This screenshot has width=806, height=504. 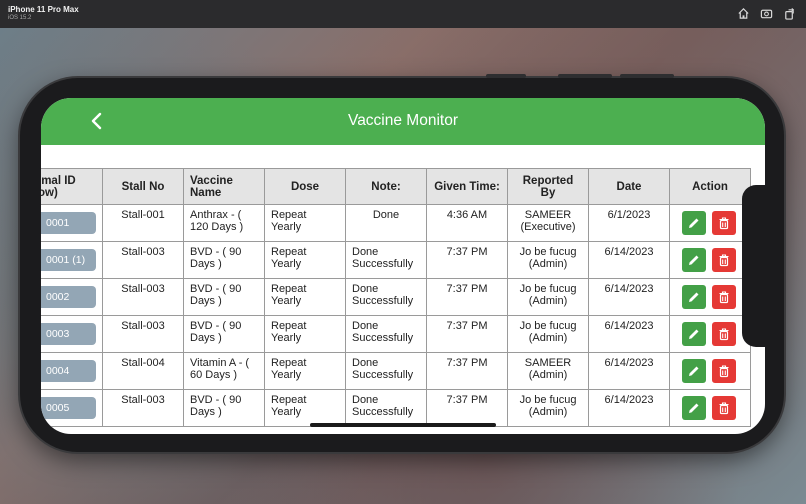 I want to click on header-animal-id: imal ID ow), so click(x=72, y=186).